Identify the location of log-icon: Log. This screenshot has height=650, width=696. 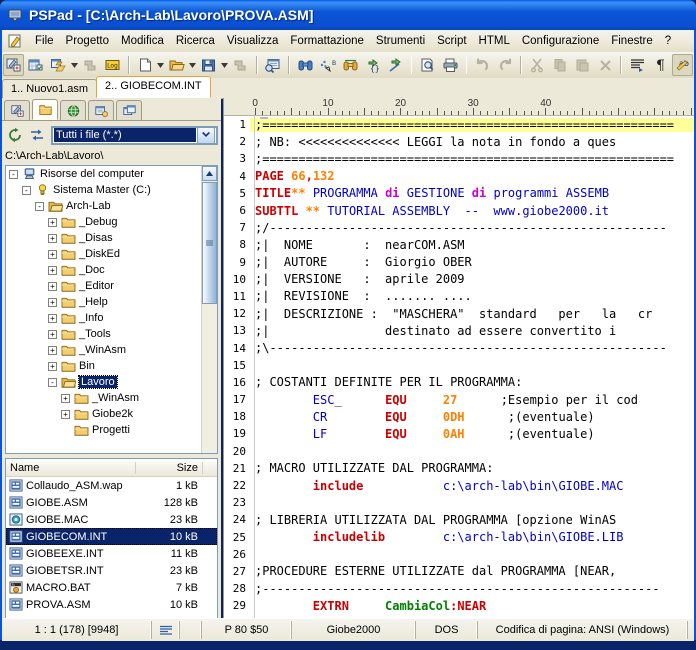
(112, 65).